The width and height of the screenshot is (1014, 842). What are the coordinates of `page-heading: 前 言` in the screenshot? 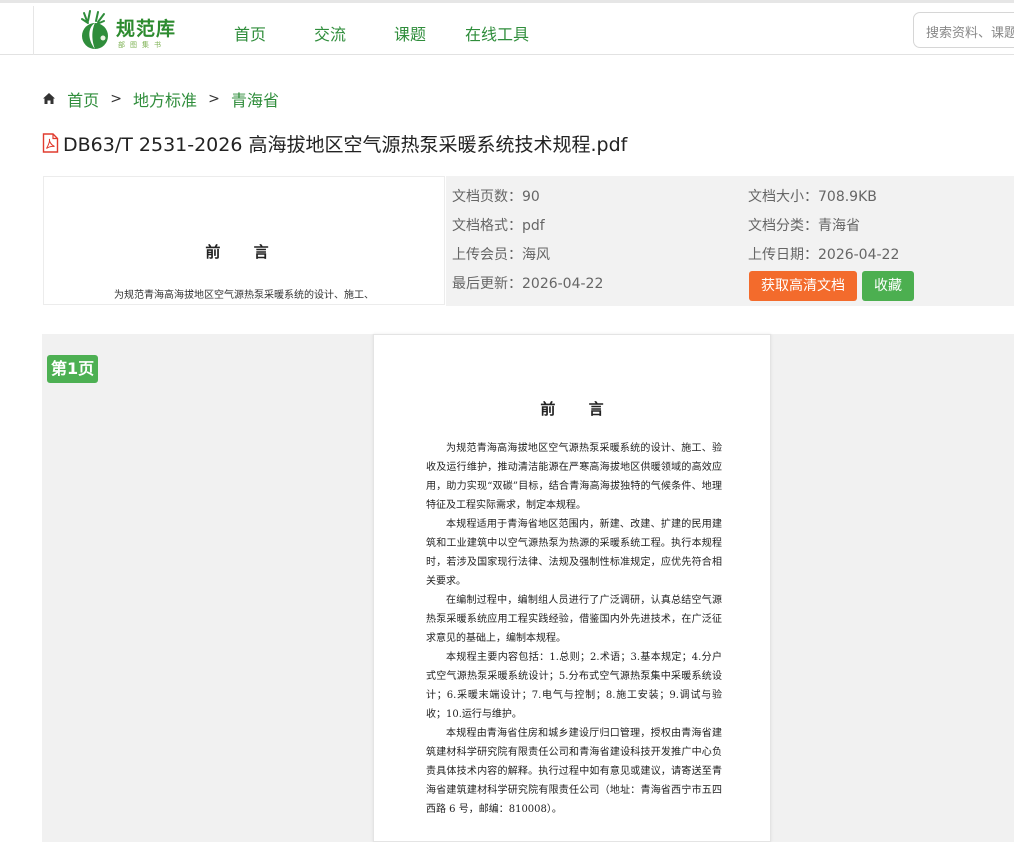 It's located at (579, 409).